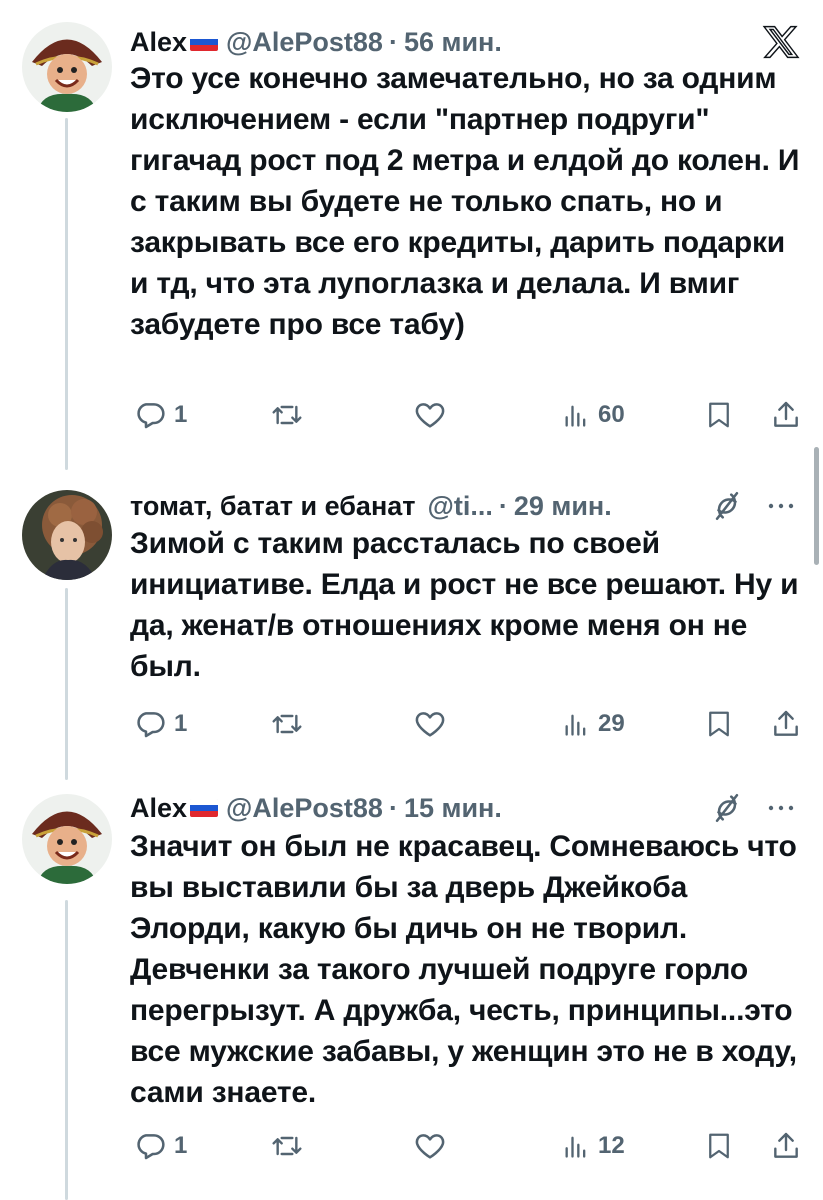 This screenshot has height=1200, width=823. I want to click on timestamp: 56 мин., so click(453, 42).